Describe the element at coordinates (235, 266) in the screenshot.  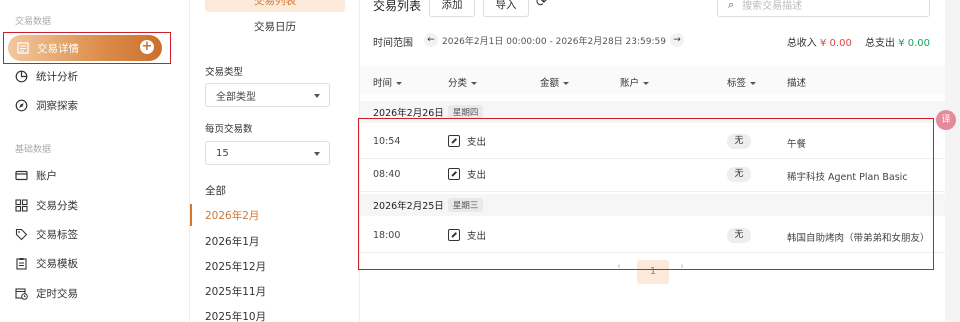
I see `month-item-2025-12: 2025年12月` at that location.